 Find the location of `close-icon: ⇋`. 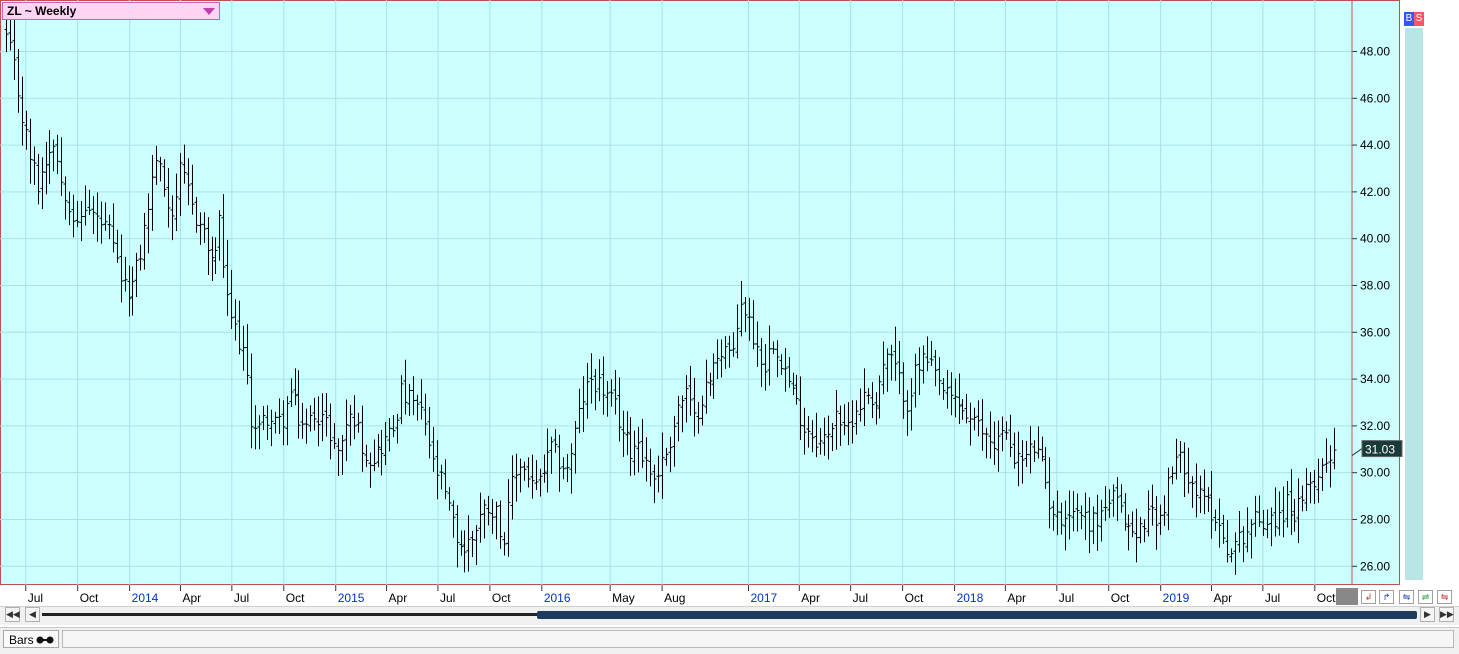

close-icon: ⇋ is located at coordinates (1444, 597).